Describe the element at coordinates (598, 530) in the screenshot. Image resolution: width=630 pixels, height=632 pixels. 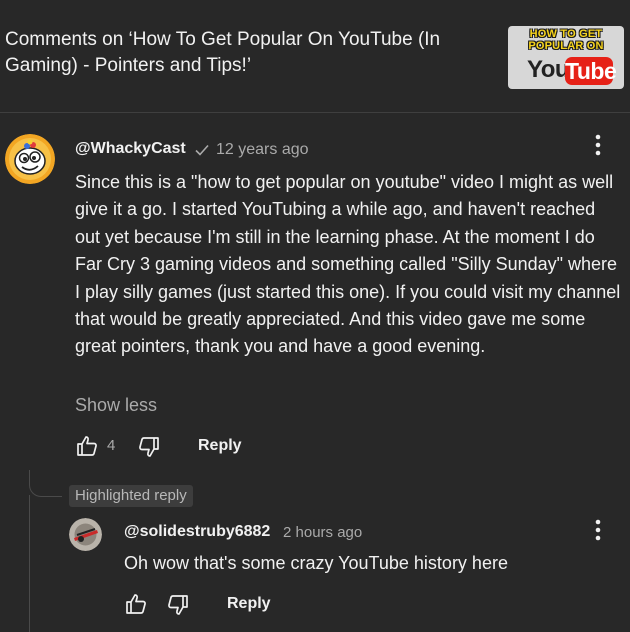
I see `reply-more-options-icon` at that location.